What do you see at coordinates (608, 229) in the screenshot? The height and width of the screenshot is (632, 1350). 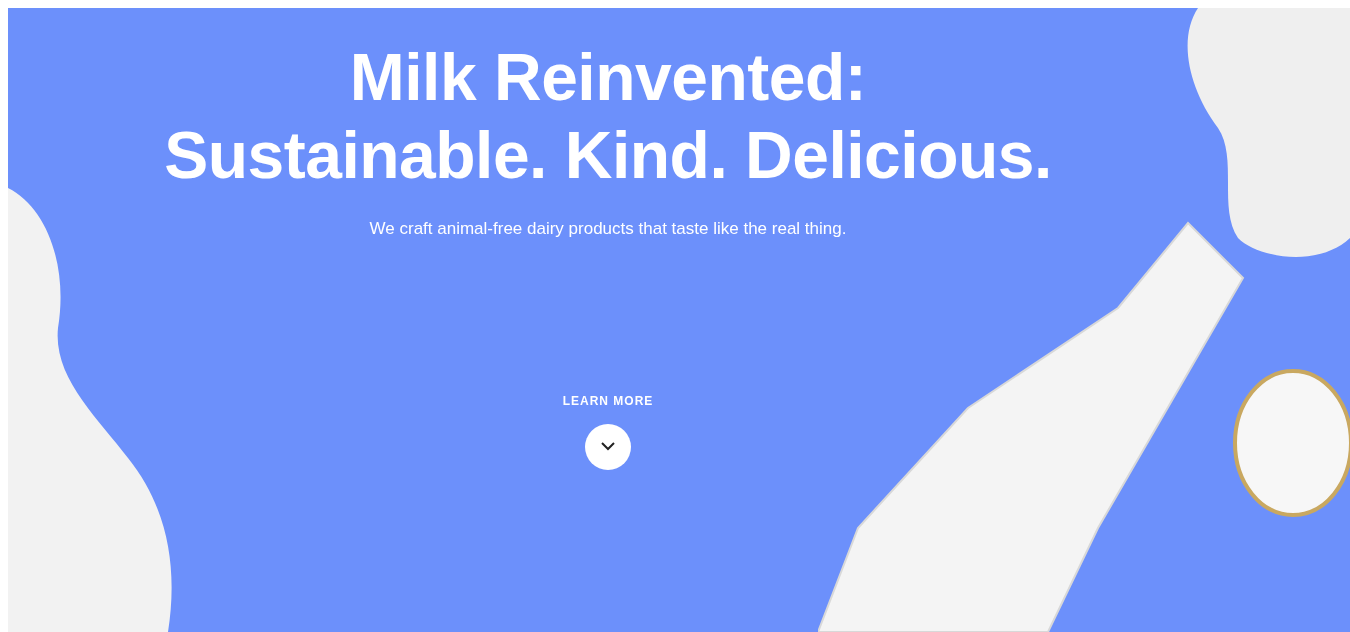 I see `hero-subtitle: We craft animal-free dairy products that taste like the real thing.` at bounding box center [608, 229].